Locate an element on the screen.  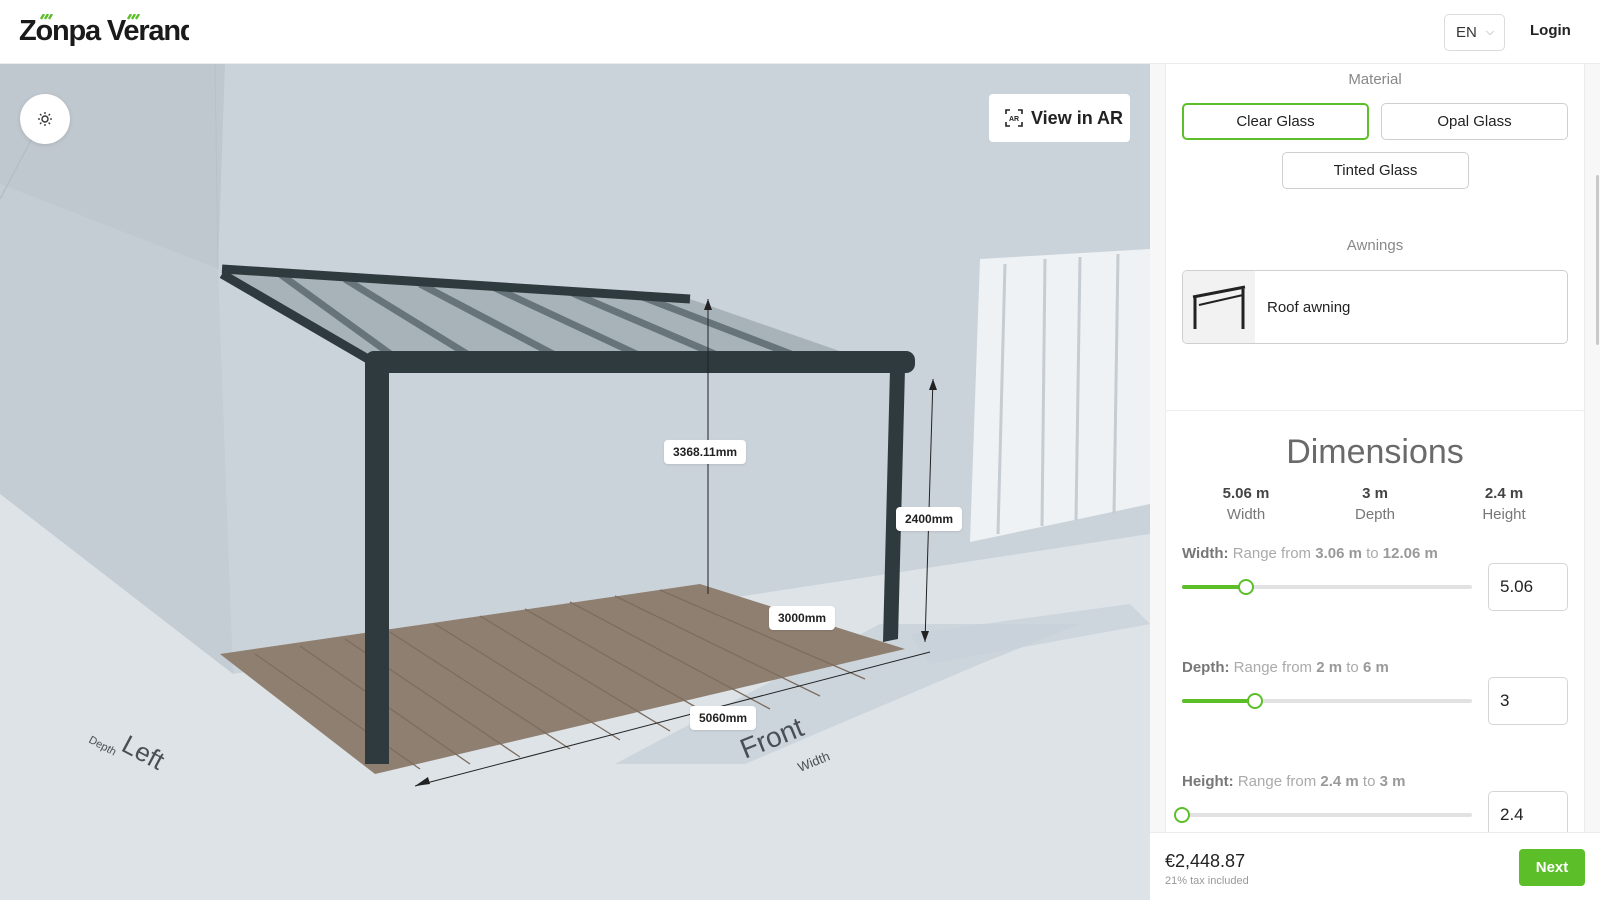
height-range-label: Height: Range from 2.4 m to 3 m is located at coordinates (1293, 781).